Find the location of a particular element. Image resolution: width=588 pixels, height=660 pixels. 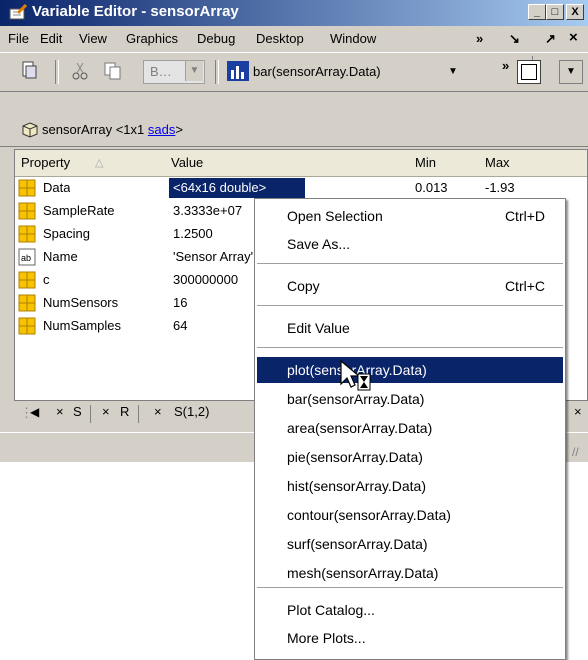

maximize-button: □ is located at coordinates (555, 12).